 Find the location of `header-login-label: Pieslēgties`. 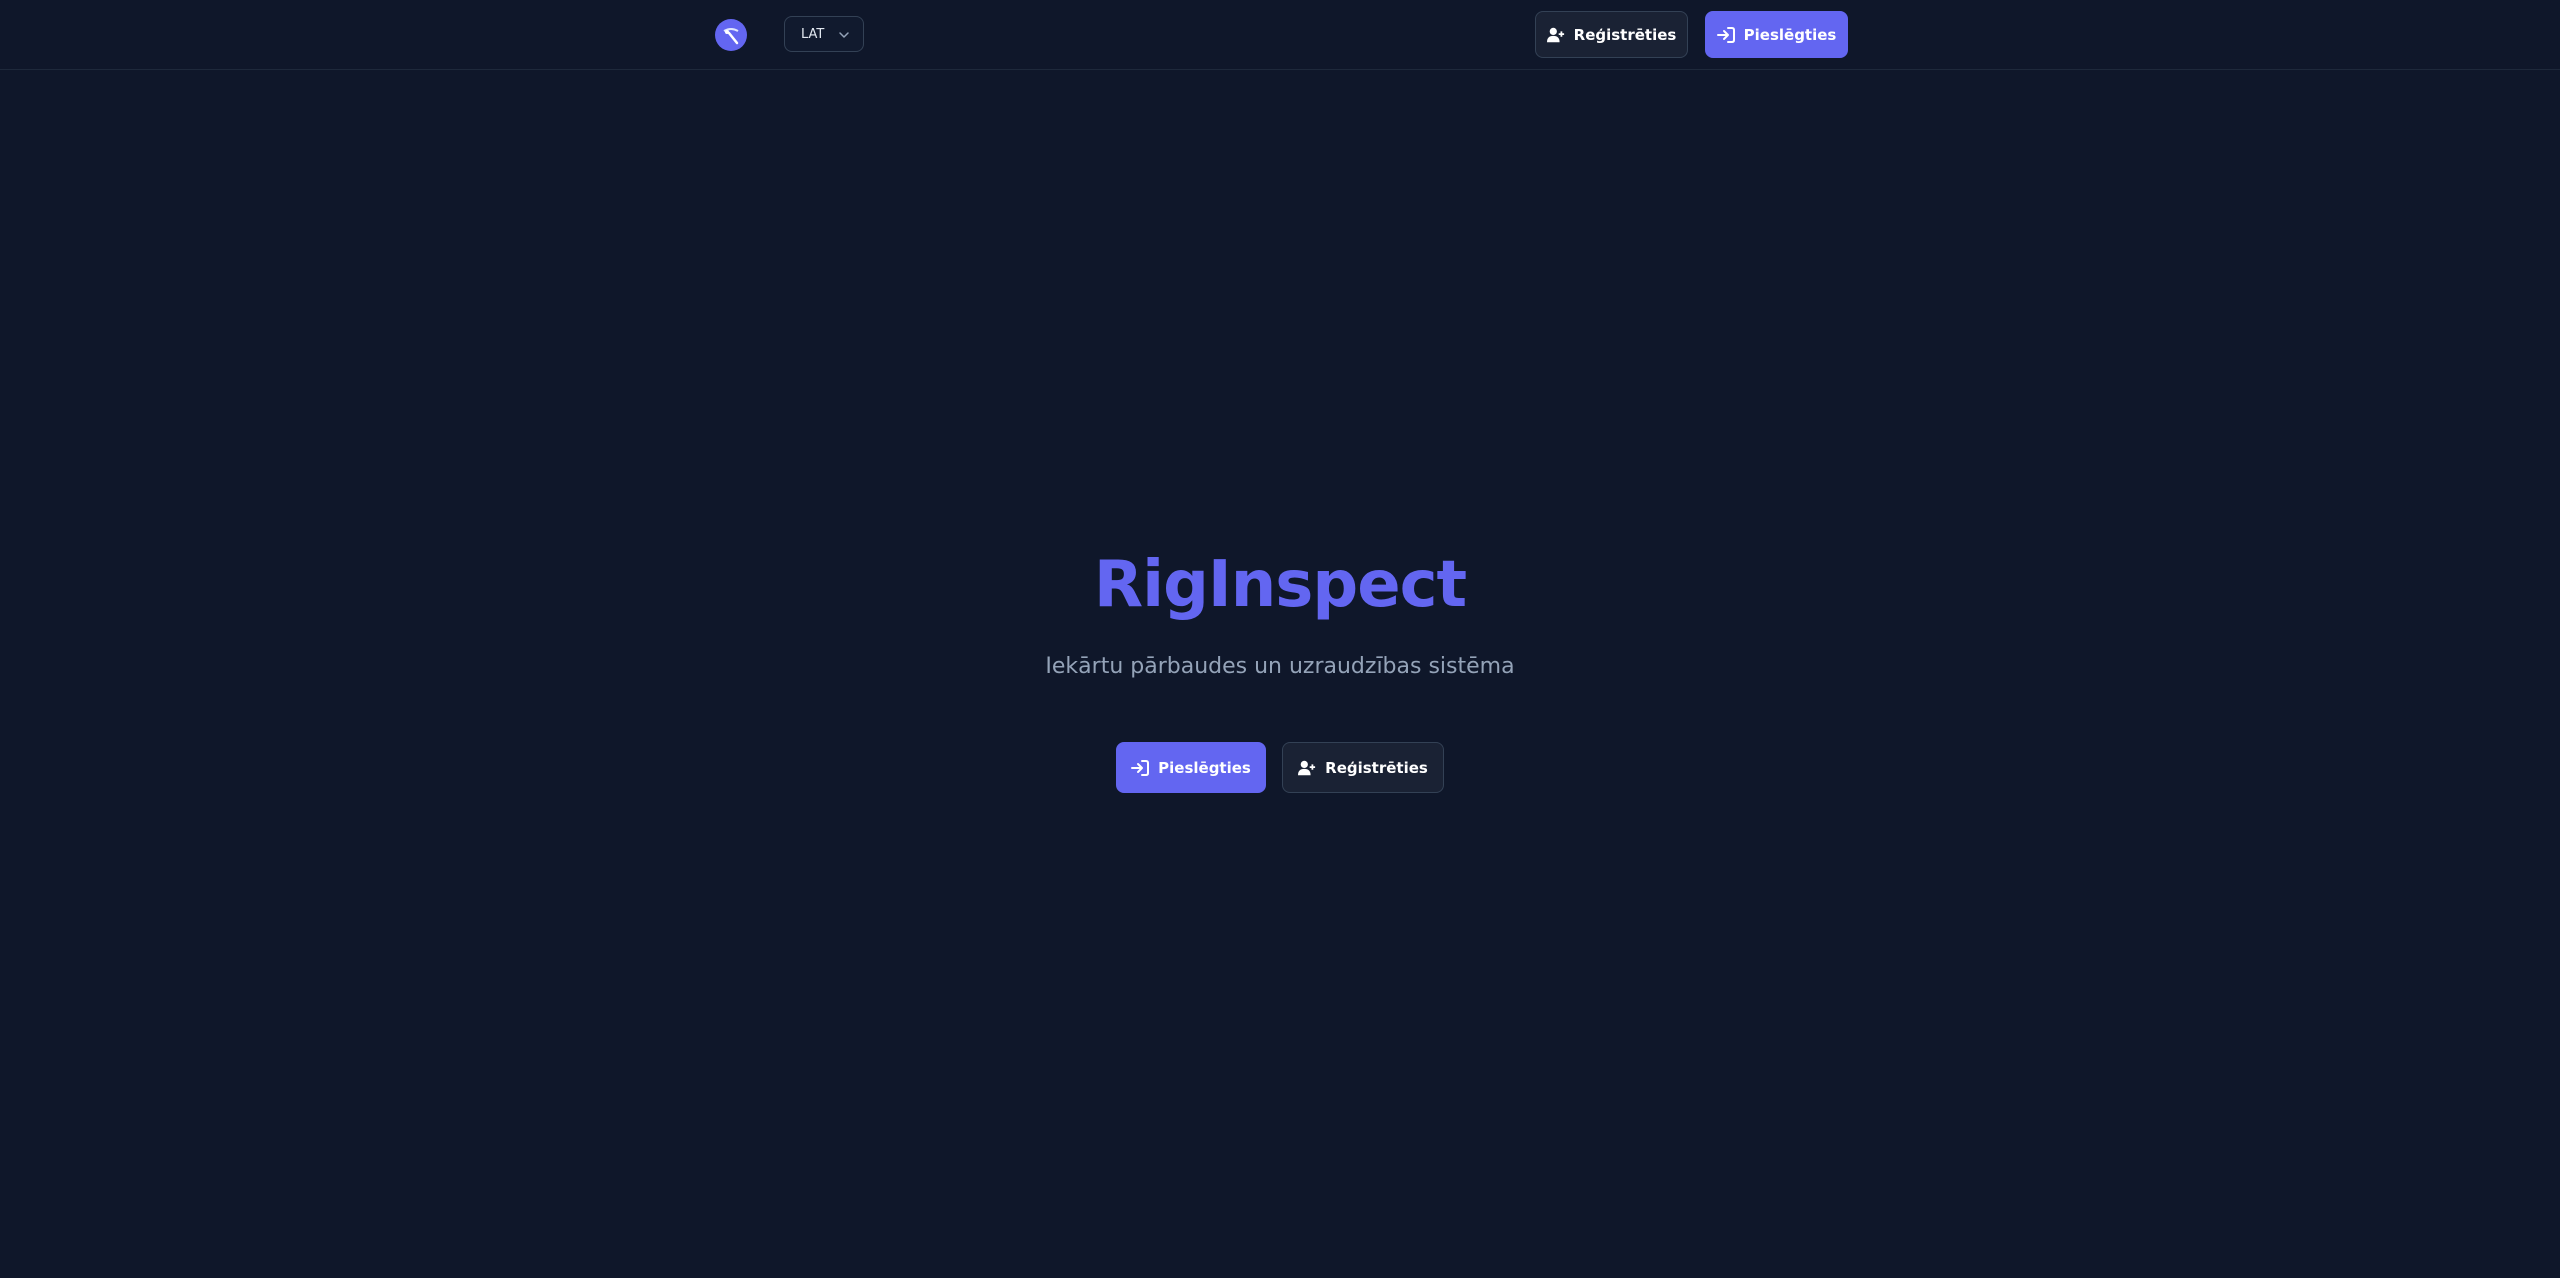

header-login-label: Pieslēgties is located at coordinates (1790, 34).